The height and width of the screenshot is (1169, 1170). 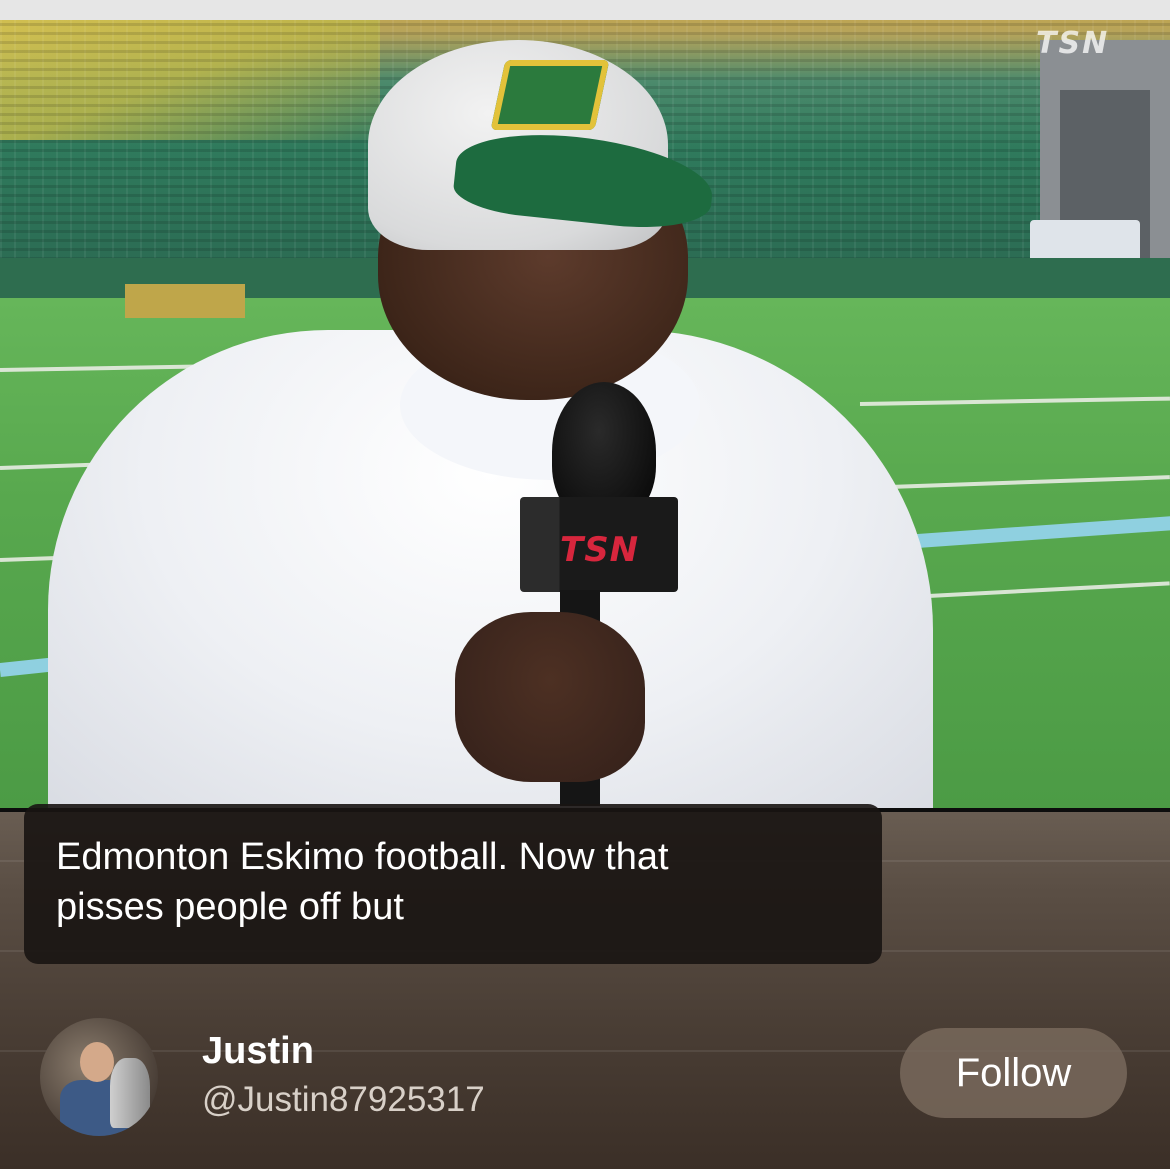 What do you see at coordinates (585, 1075) in the screenshot?
I see `author-row: Justin @Justin87925317 Follow` at bounding box center [585, 1075].